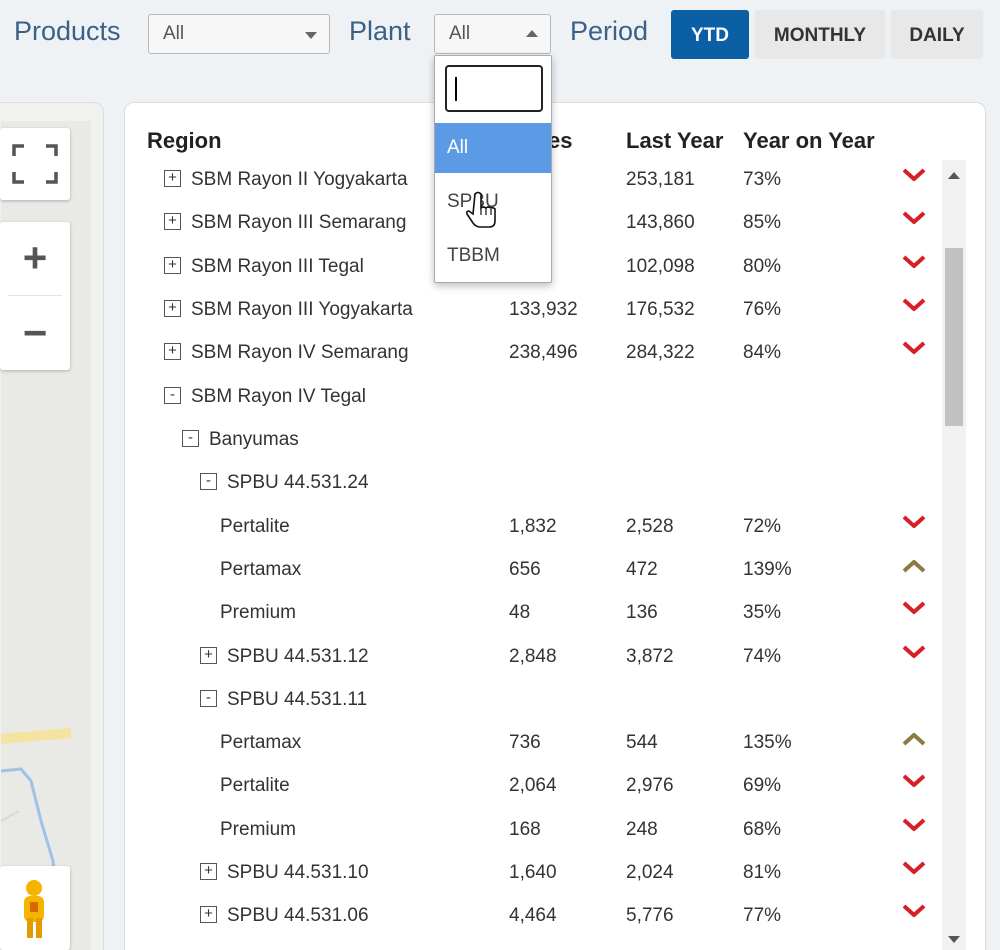 Image resolution: width=1000 pixels, height=950 pixels. I want to click on row-name: SPBU 44.531.10, so click(298, 872).